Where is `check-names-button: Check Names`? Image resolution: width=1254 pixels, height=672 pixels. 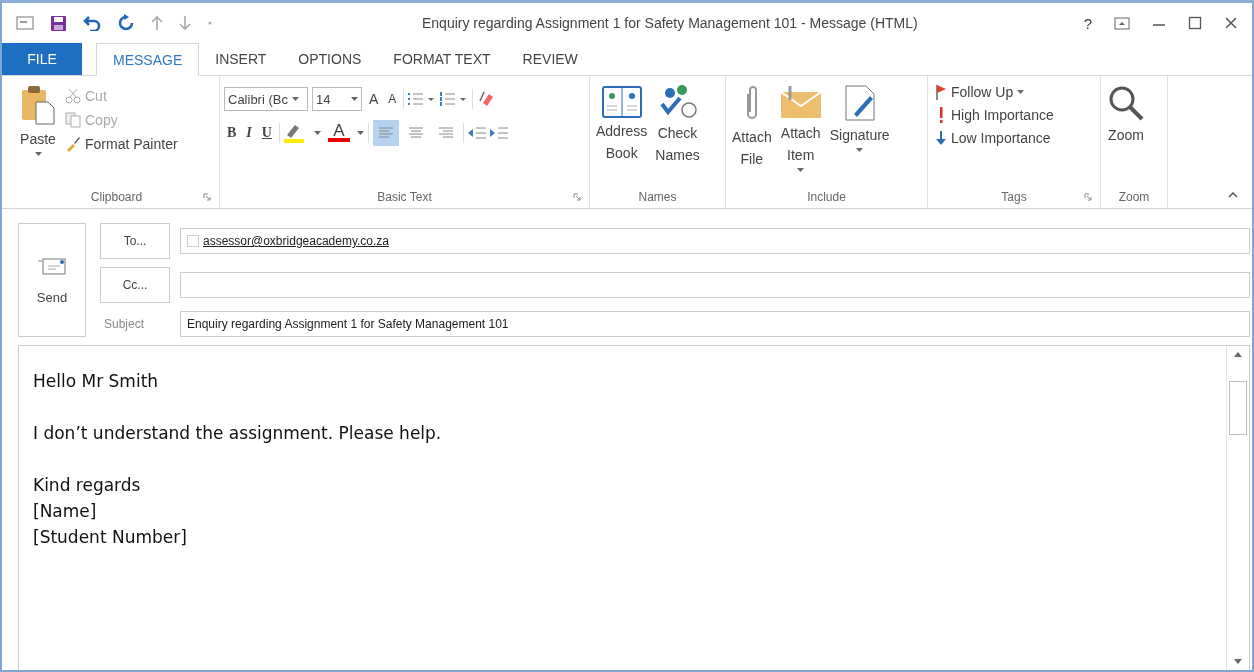 check-names-button: Check Names is located at coordinates (677, 134).